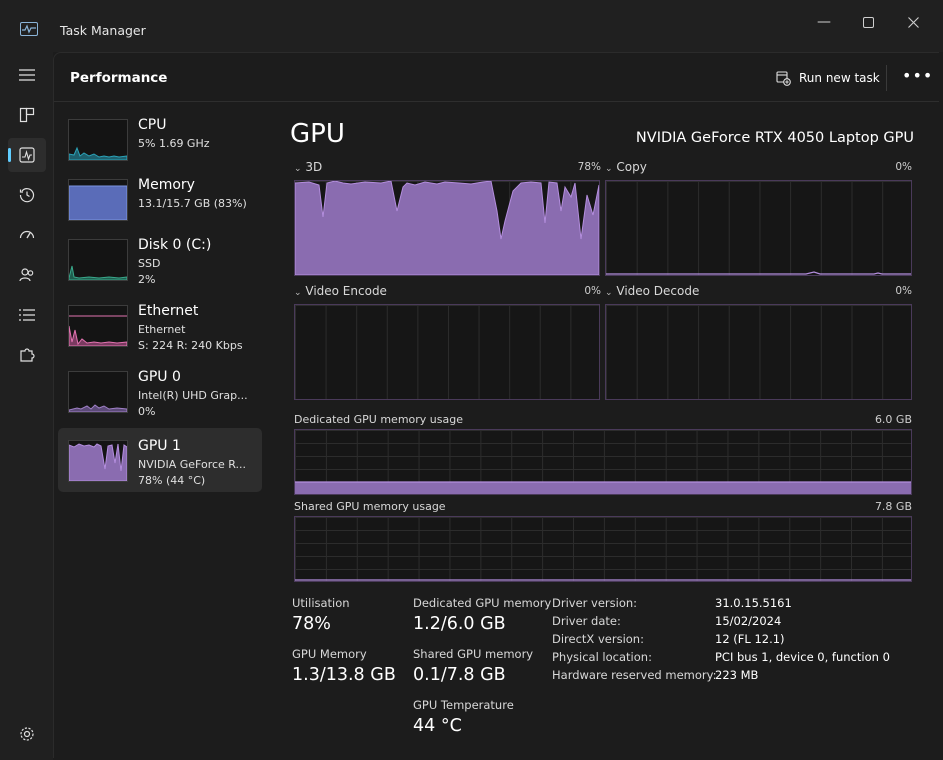  I want to click on gpu-model-name: NVIDIA GeForce RTX 4050 Laptop GPU, so click(774, 138).